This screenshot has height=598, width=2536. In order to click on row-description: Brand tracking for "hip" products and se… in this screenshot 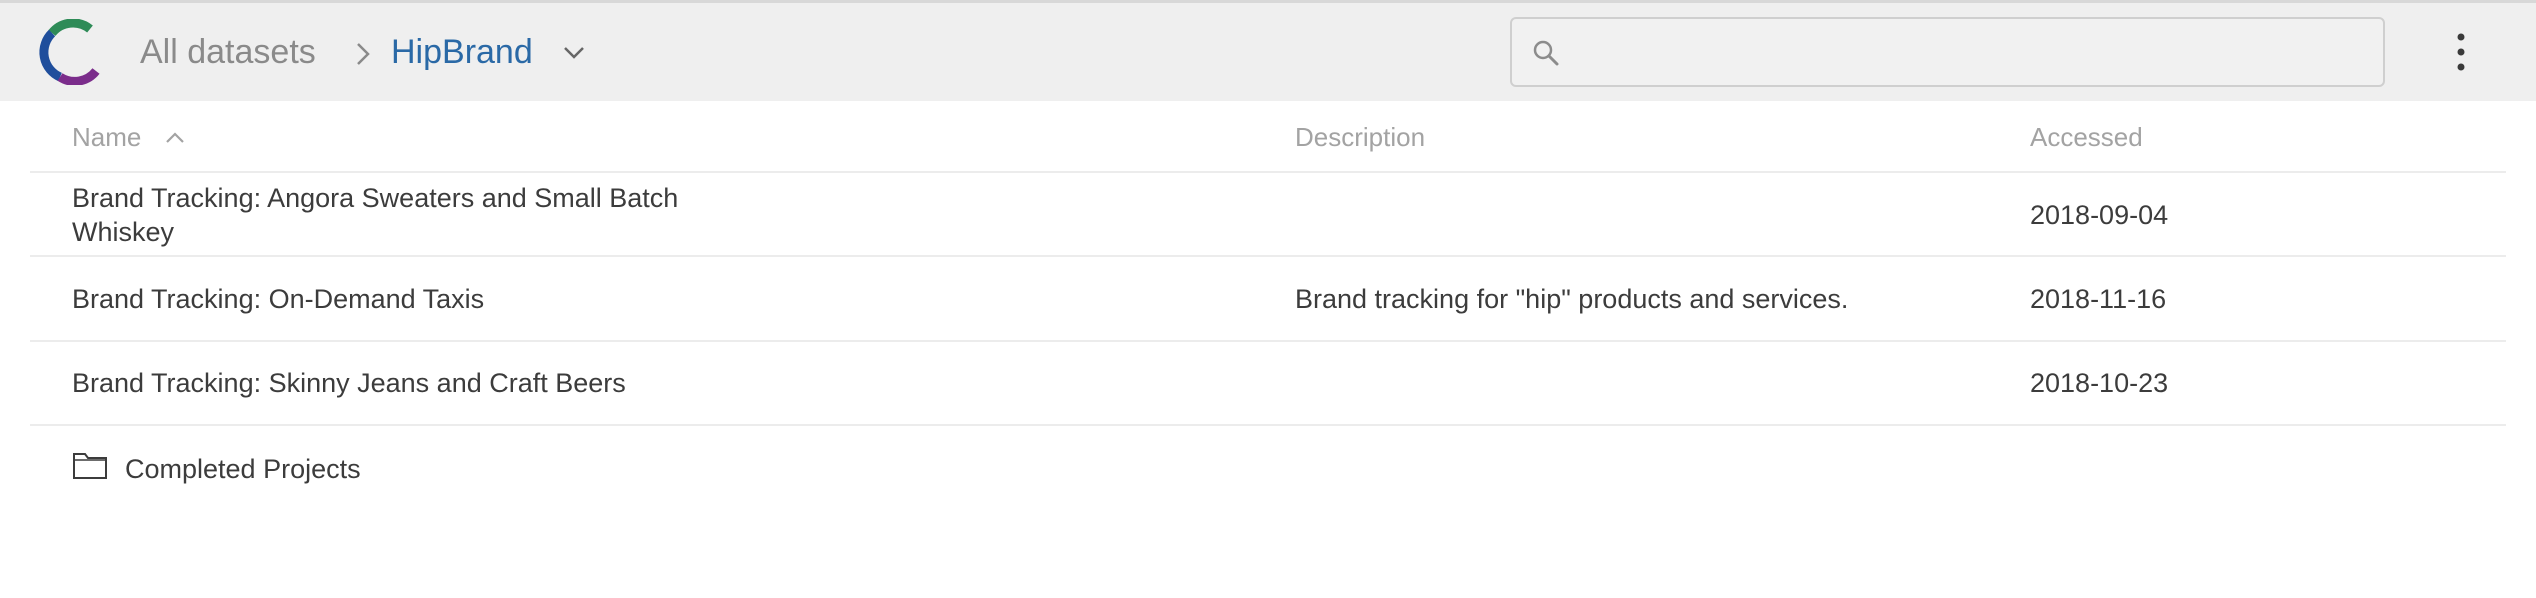, I will do `click(1572, 299)`.